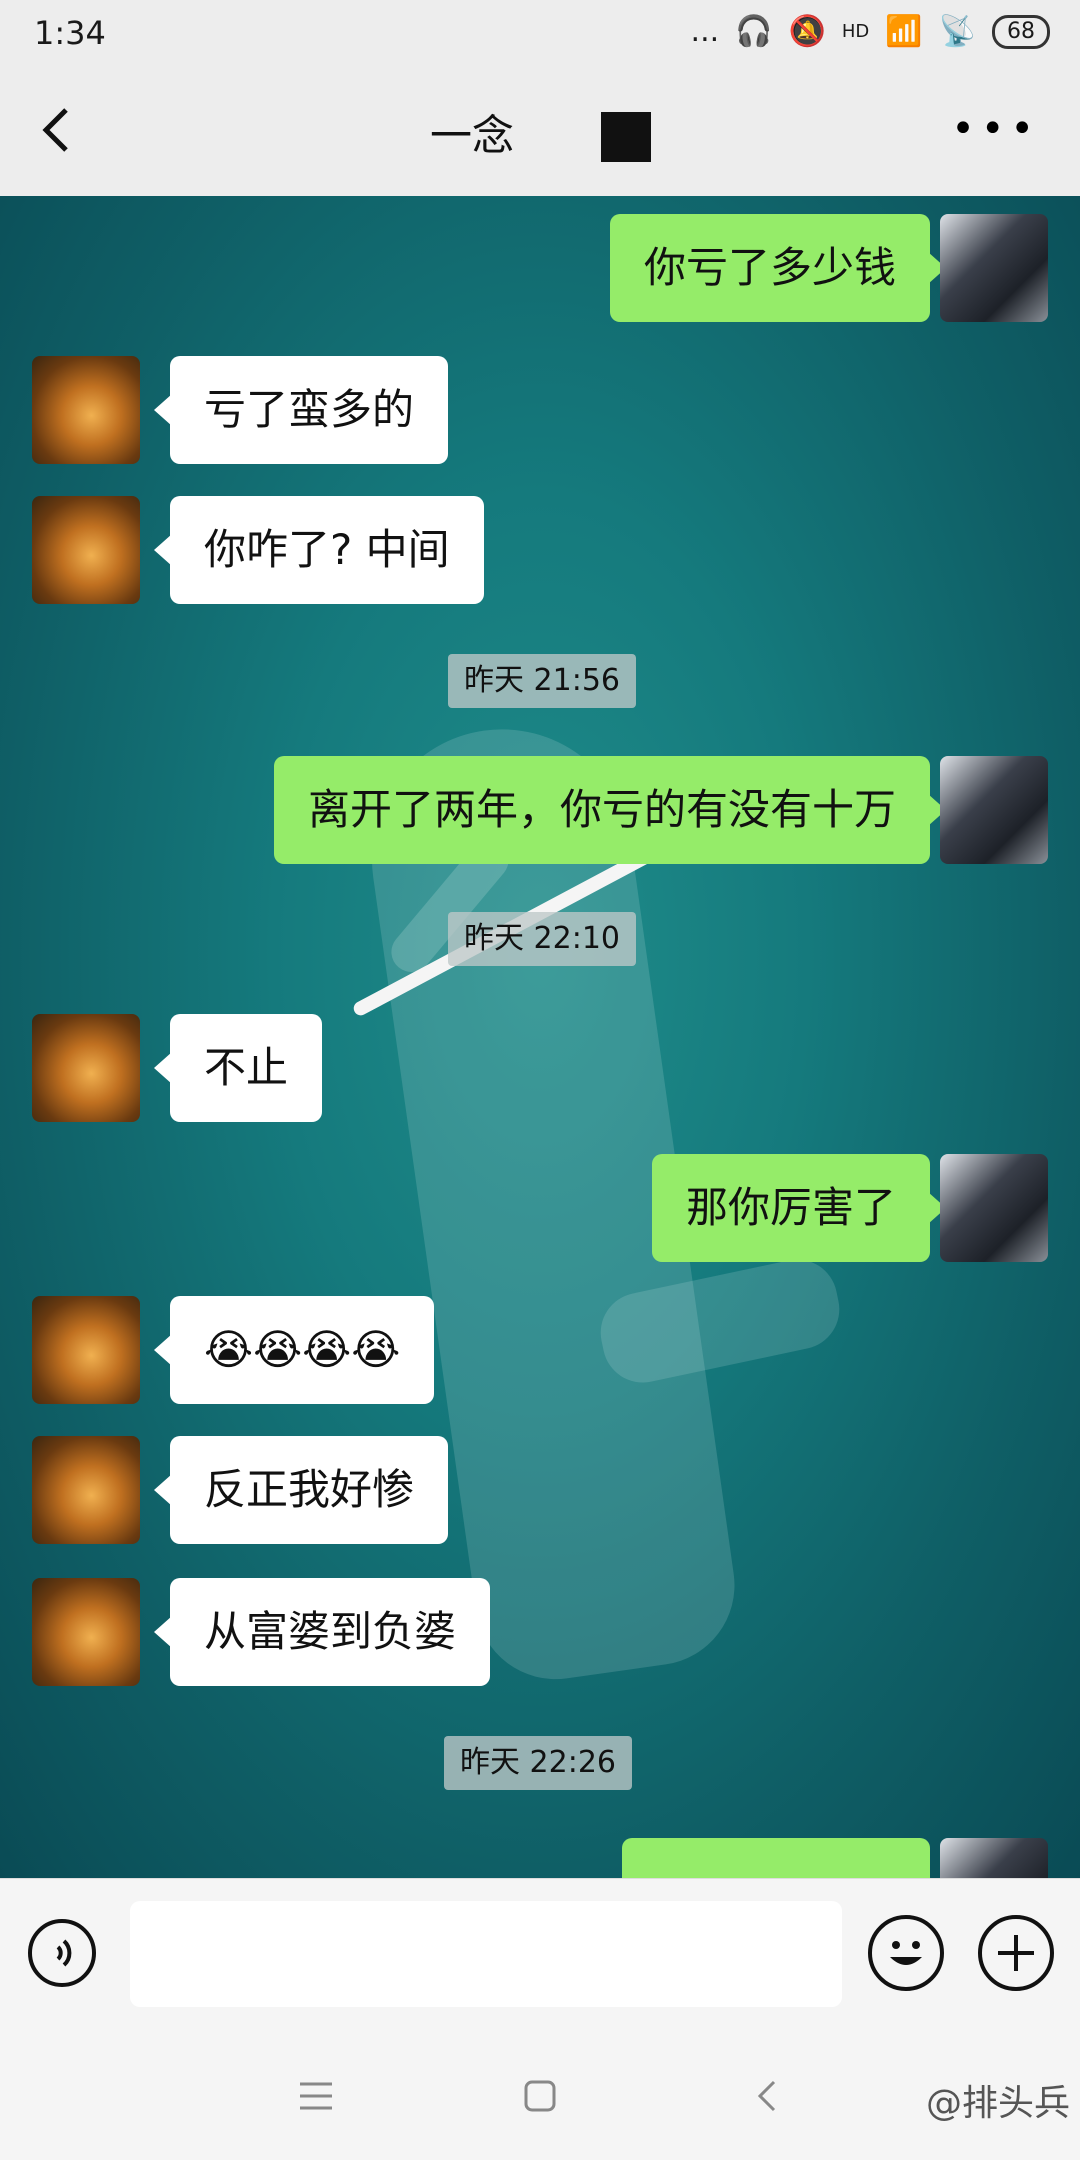  What do you see at coordinates (540, 131) in the screenshot?
I see `nav-bar: 一念 •••` at bounding box center [540, 131].